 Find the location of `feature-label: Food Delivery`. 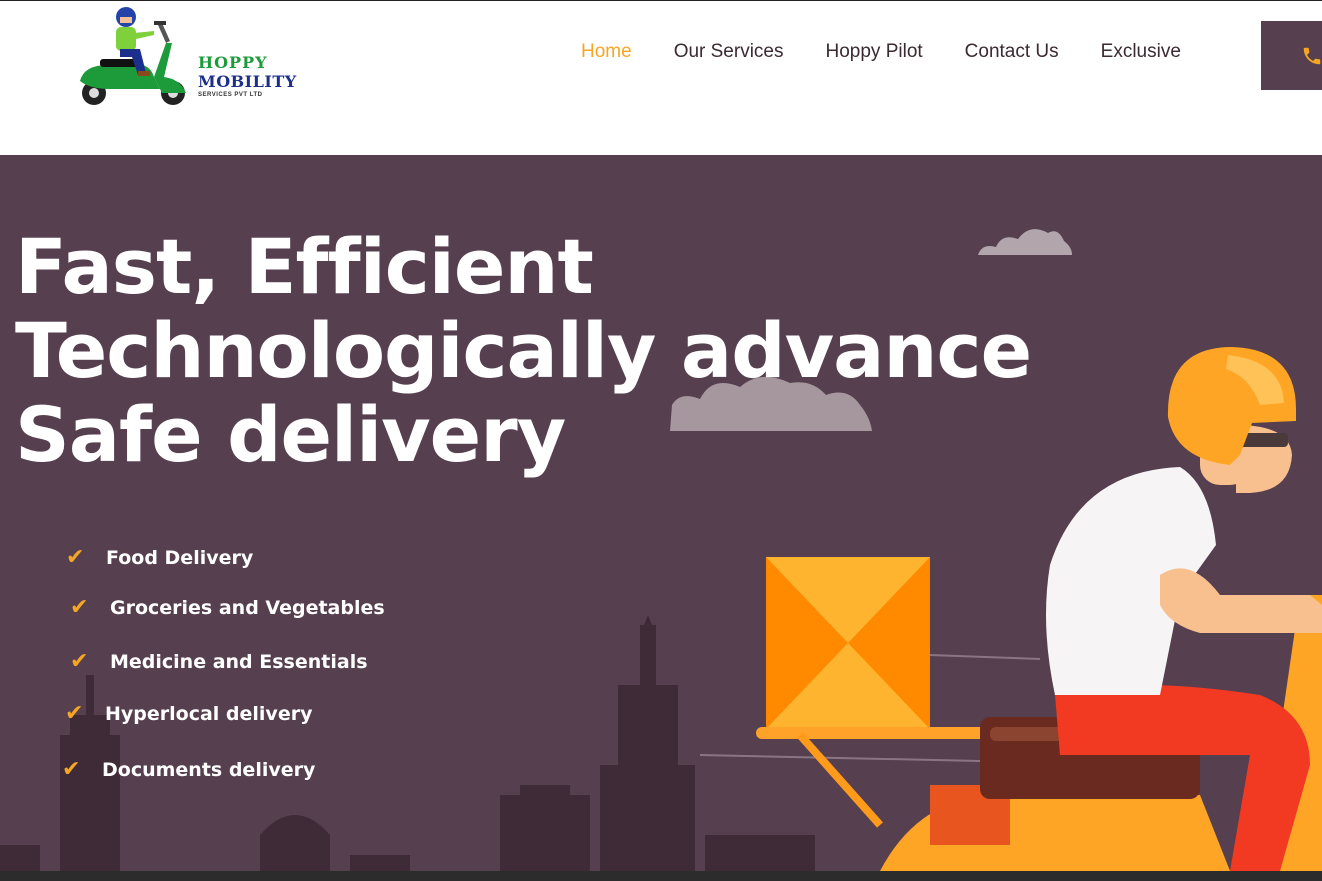

feature-label: Food Delivery is located at coordinates (180, 557).